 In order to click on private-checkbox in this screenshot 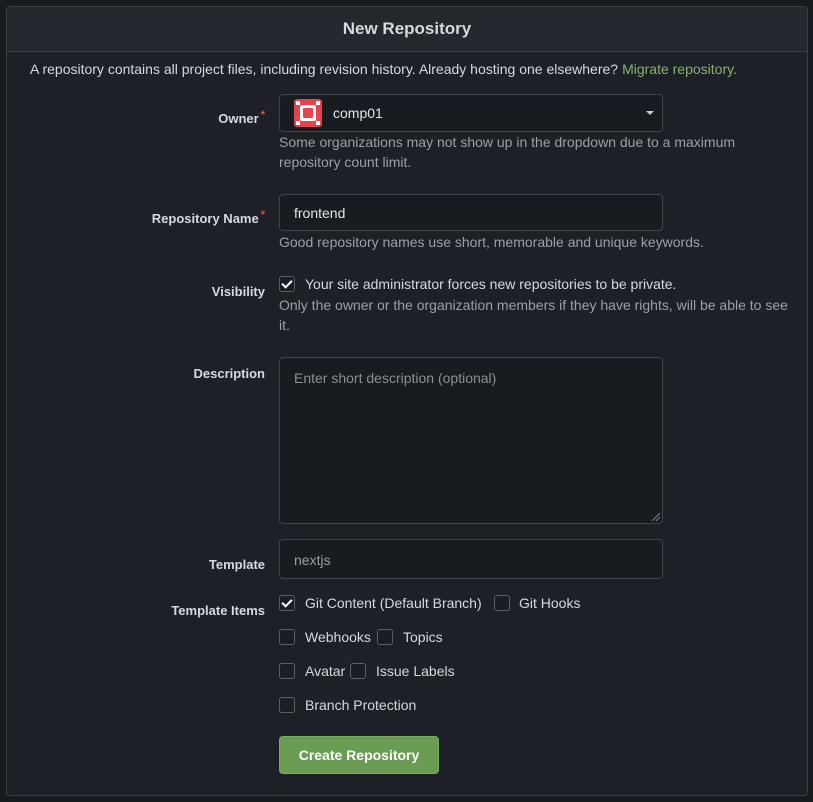, I will do `click(287, 284)`.